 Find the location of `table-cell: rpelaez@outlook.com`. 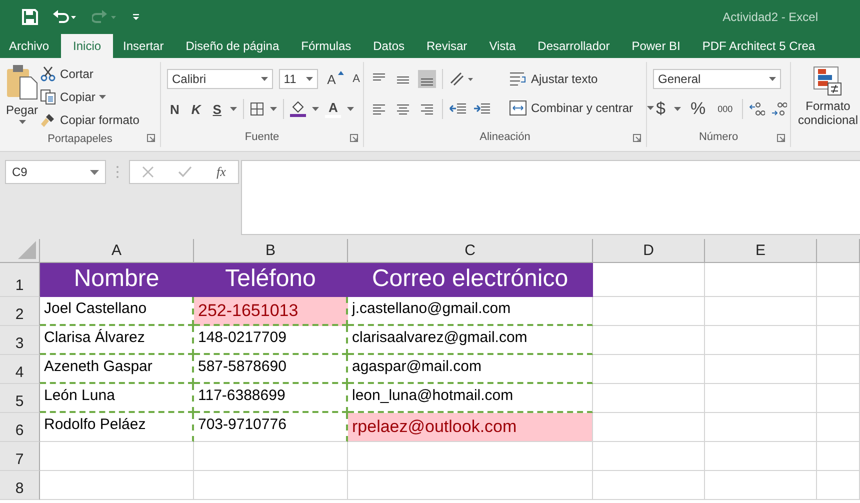

table-cell: rpelaez@outlook.com is located at coordinates (470, 427).